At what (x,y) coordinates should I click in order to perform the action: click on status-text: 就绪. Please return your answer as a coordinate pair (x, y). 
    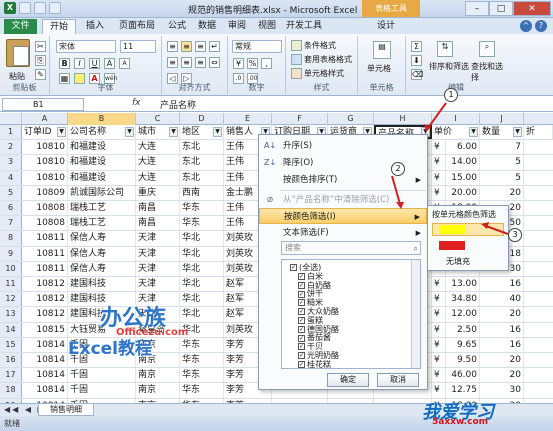
    Looking at the image, I should click on (12, 423).